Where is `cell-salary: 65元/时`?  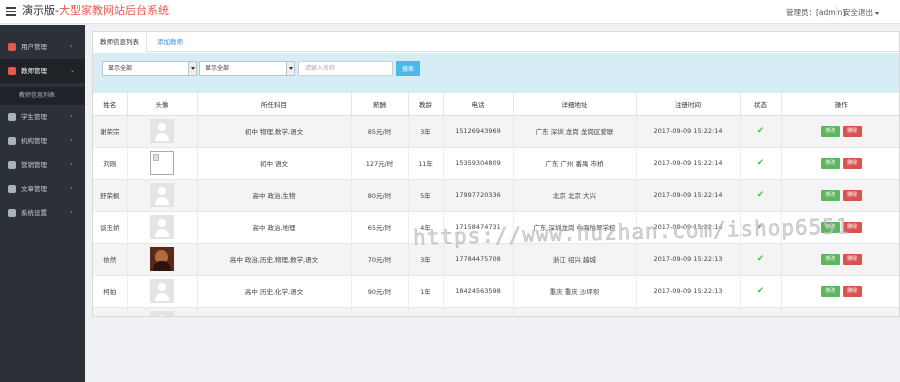
cell-salary: 65元/时 is located at coordinates (380, 227).